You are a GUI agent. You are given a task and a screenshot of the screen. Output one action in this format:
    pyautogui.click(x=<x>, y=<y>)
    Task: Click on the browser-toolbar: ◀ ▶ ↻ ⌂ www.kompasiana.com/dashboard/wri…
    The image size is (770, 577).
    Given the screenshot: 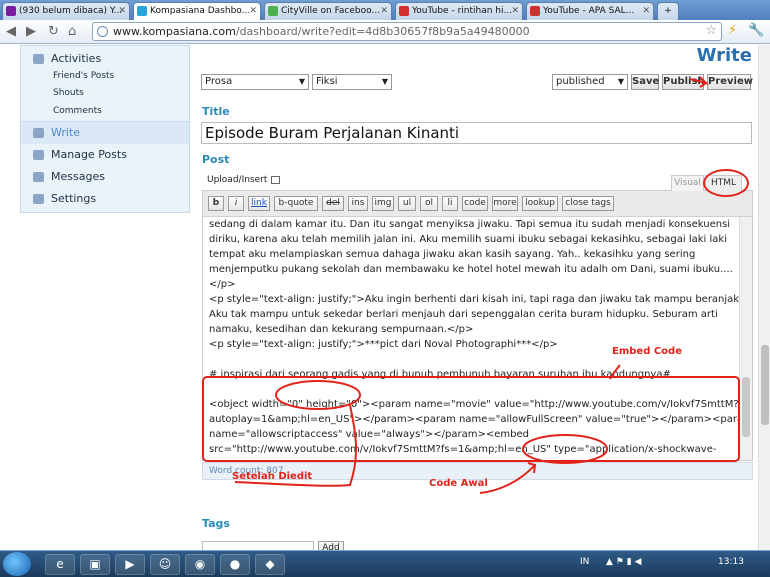 What is the action you would take?
    pyautogui.click(x=385, y=32)
    